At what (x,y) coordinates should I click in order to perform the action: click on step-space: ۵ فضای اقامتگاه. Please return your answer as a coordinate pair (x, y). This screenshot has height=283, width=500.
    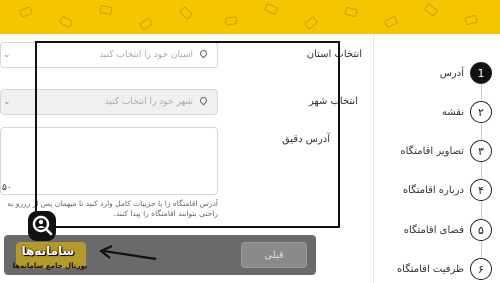
    Looking at the image, I should click on (448, 230).